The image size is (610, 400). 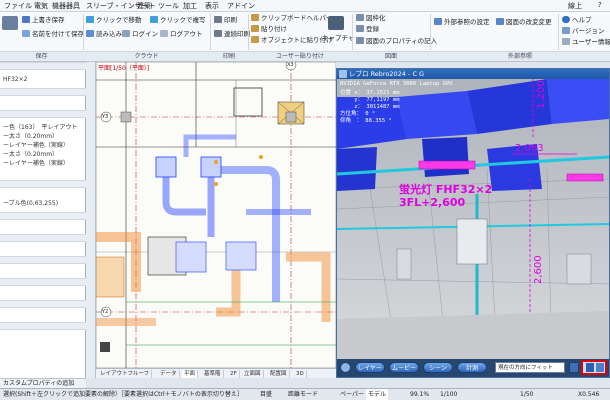 What do you see at coordinates (500, 21) in the screenshot?
I see `change-icon` at bounding box center [500, 21].